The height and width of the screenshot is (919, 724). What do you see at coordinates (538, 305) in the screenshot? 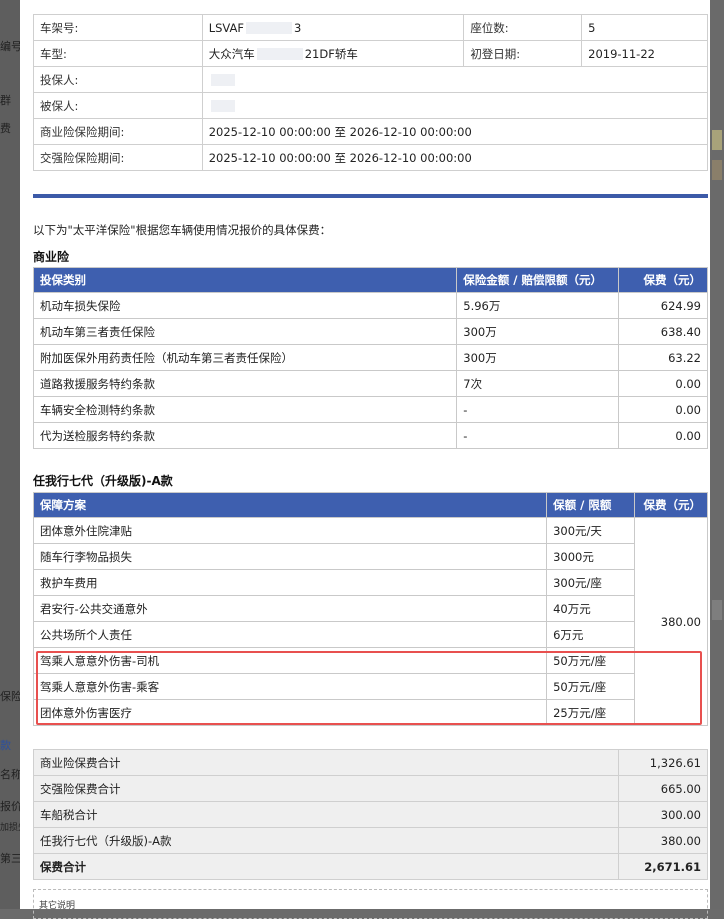
I see `coverage-amount: 5.96万` at bounding box center [538, 305].